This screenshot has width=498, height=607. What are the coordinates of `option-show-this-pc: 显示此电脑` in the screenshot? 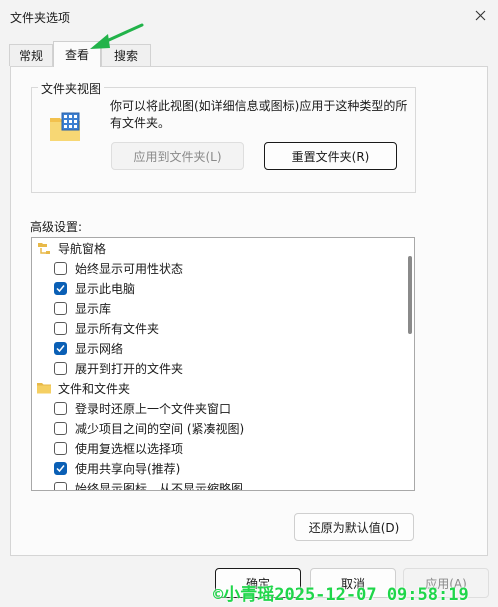 It's located at (94, 288).